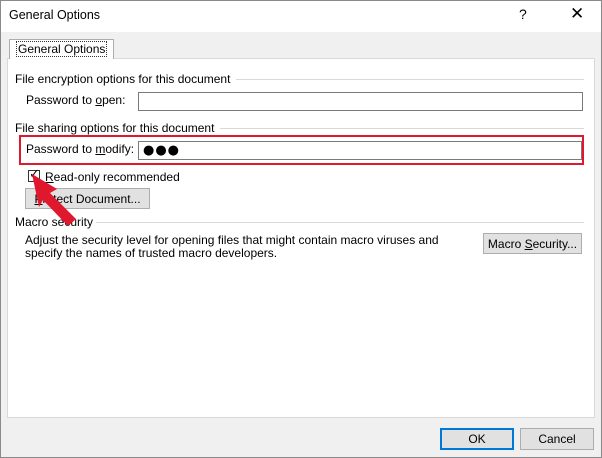  I want to click on sharing-group-line, so click(402, 128).